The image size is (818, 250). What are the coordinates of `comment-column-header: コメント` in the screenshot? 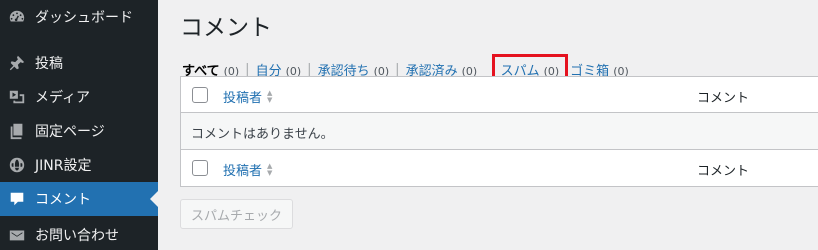 It's located at (723, 98).